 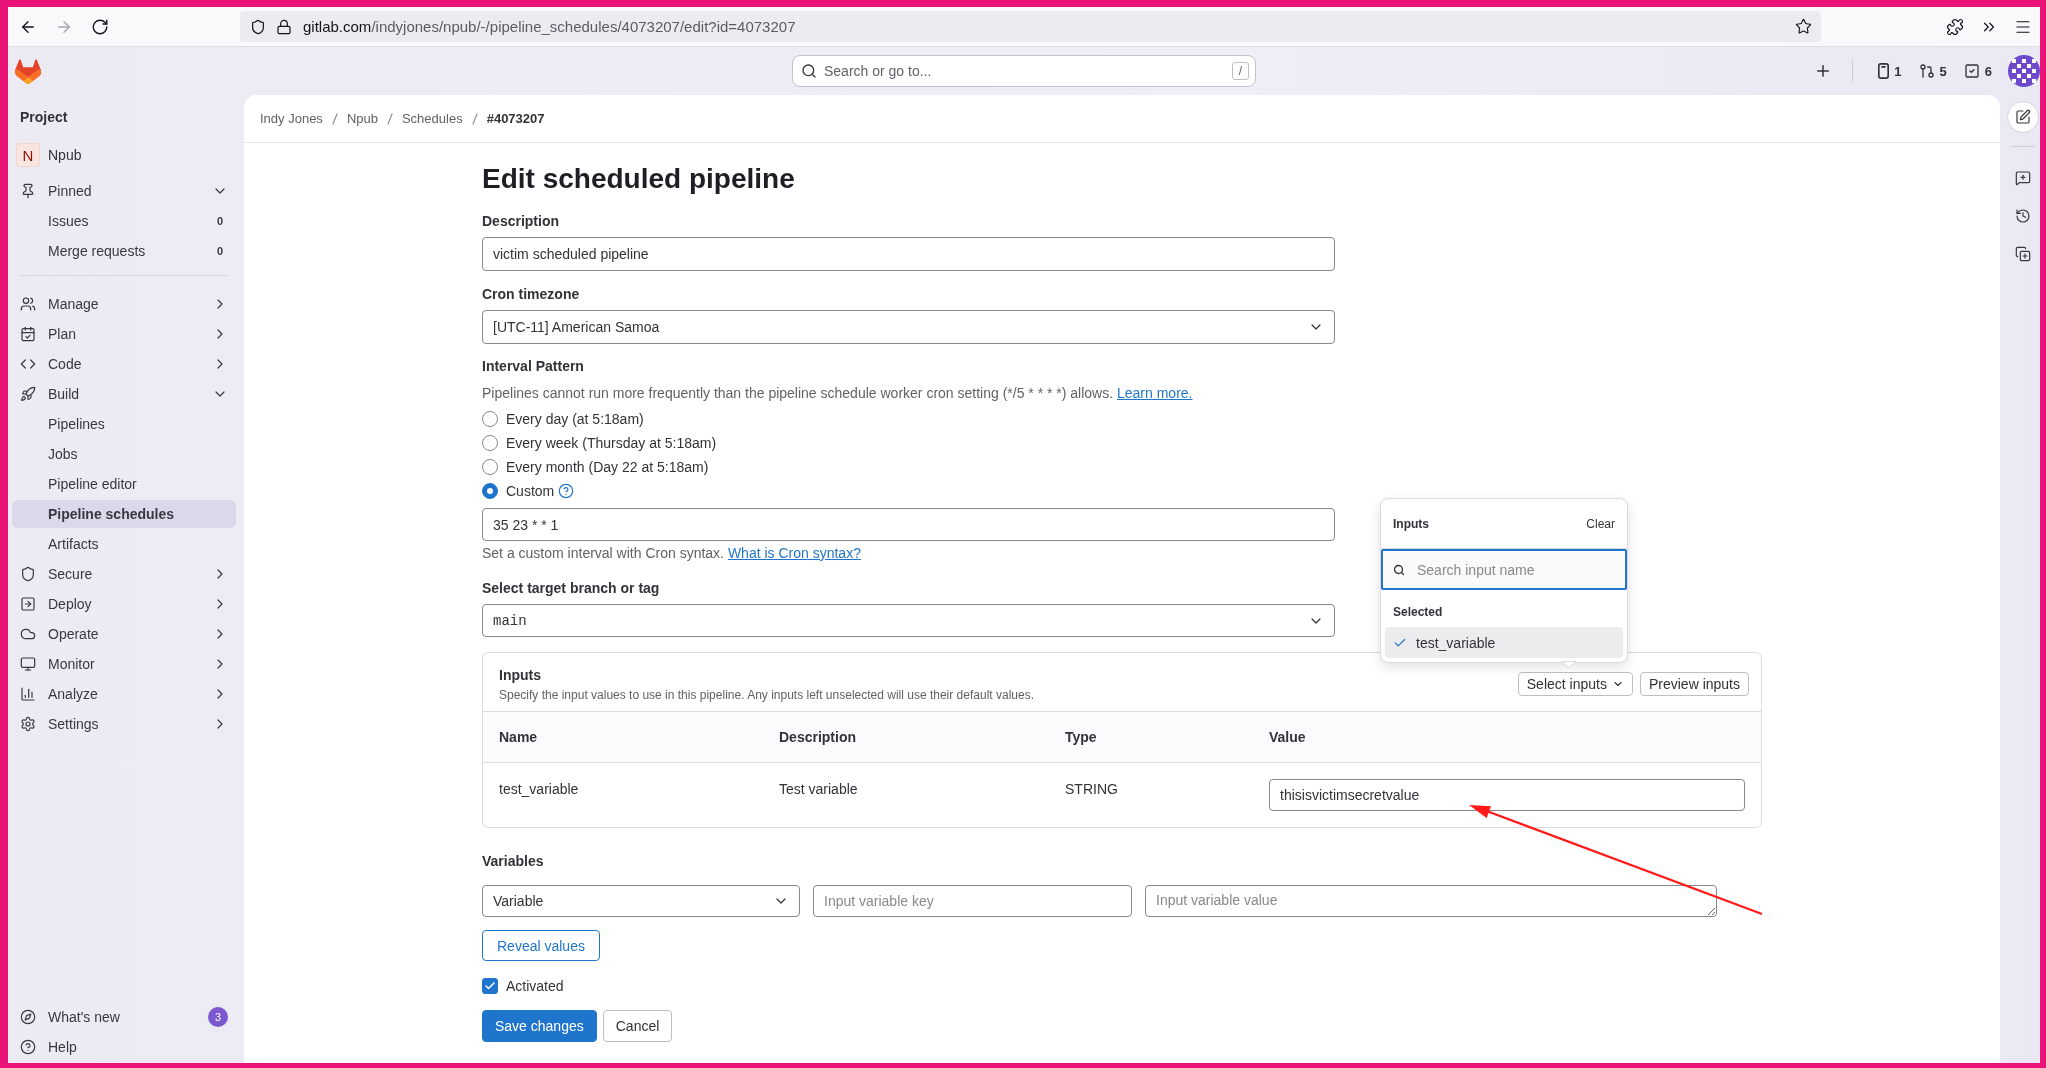 What do you see at coordinates (124, 364) in the screenshot?
I see `sidebar-item: Code` at bounding box center [124, 364].